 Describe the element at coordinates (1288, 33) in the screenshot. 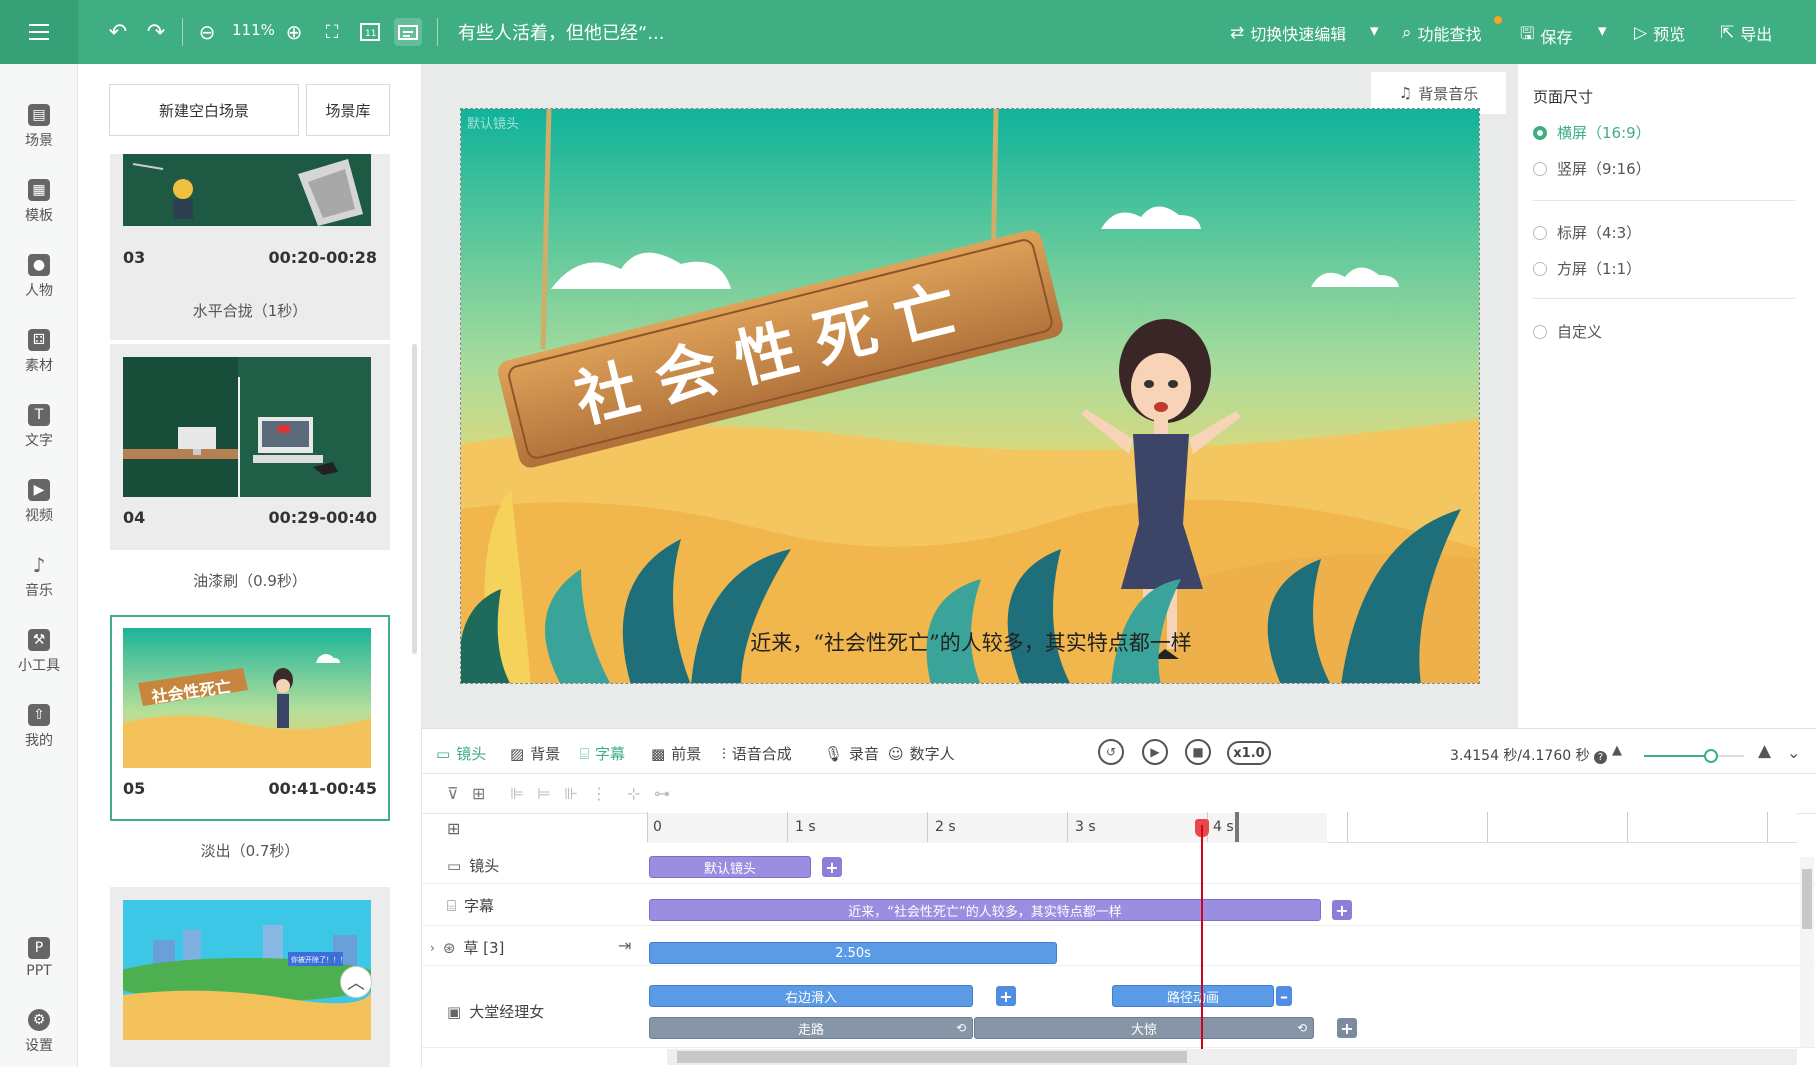

I see `switch-edit-button: ⇄ 切换快速编辑` at that location.